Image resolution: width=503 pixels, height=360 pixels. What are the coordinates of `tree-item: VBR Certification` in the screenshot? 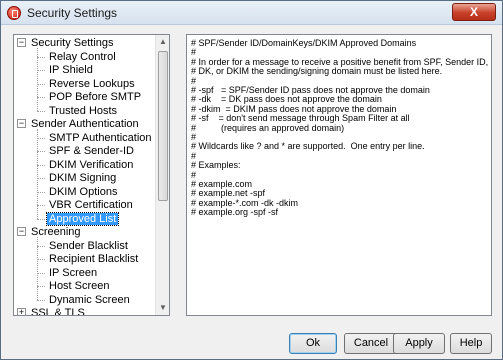 It's located at (86, 205).